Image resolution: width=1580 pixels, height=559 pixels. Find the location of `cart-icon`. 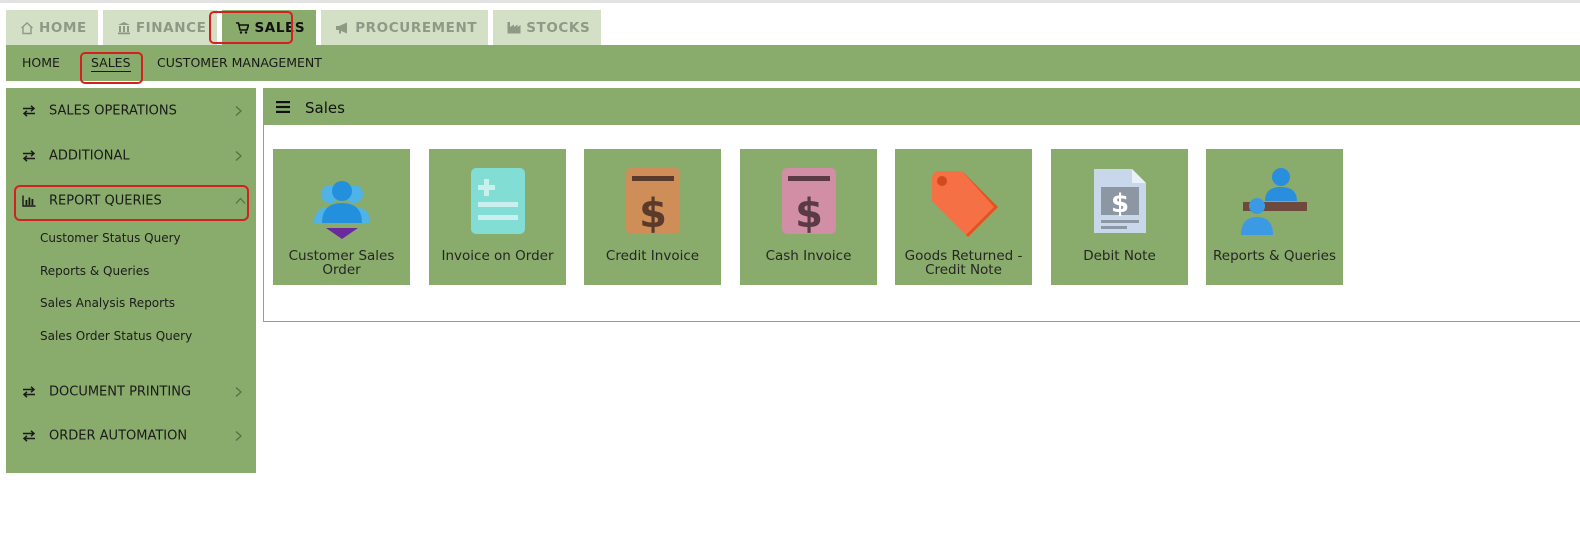

cart-icon is located at coordinates (243, 27).